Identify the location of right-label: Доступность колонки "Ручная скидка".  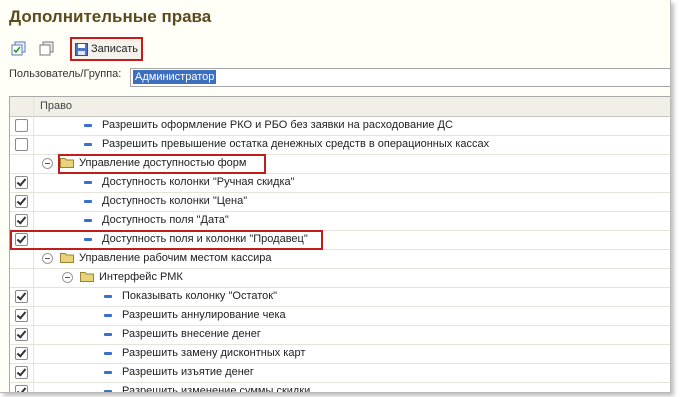
(198, 182).